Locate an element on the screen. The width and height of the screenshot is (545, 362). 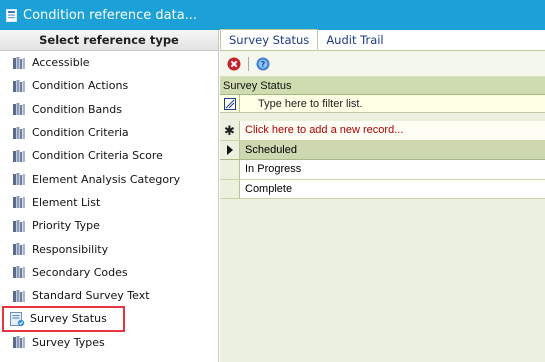
reference-item-label: Condition Actions is located at coordinates (80, 86).